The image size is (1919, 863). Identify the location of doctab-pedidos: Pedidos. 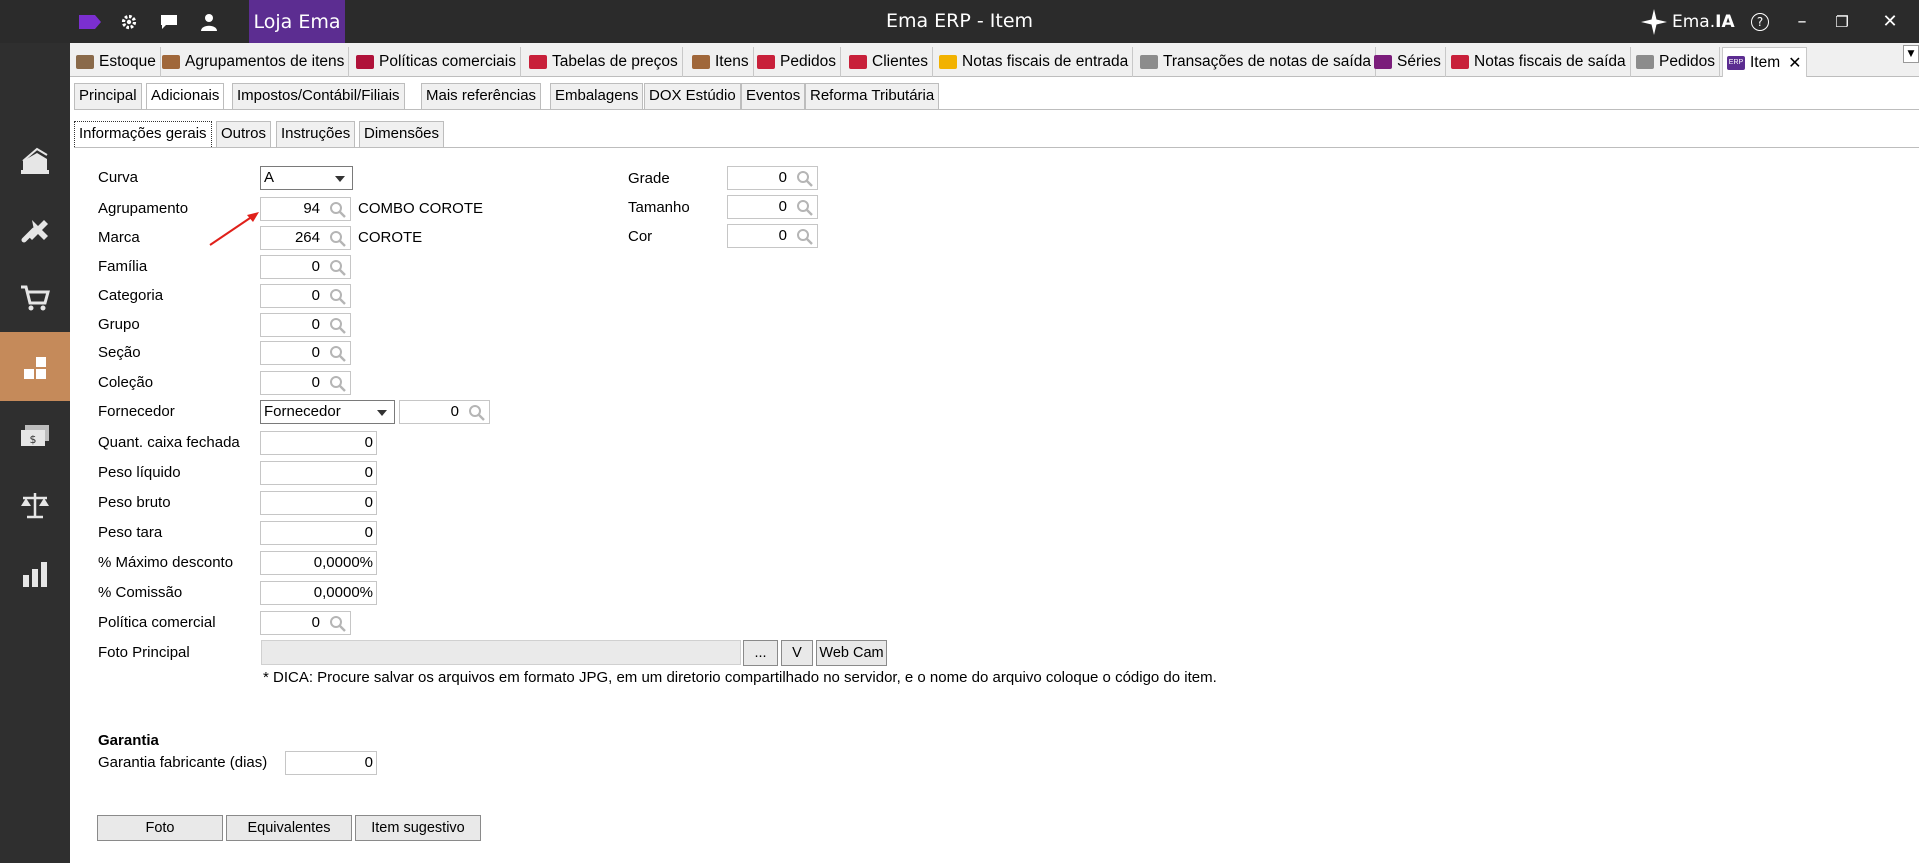
(797, 62).